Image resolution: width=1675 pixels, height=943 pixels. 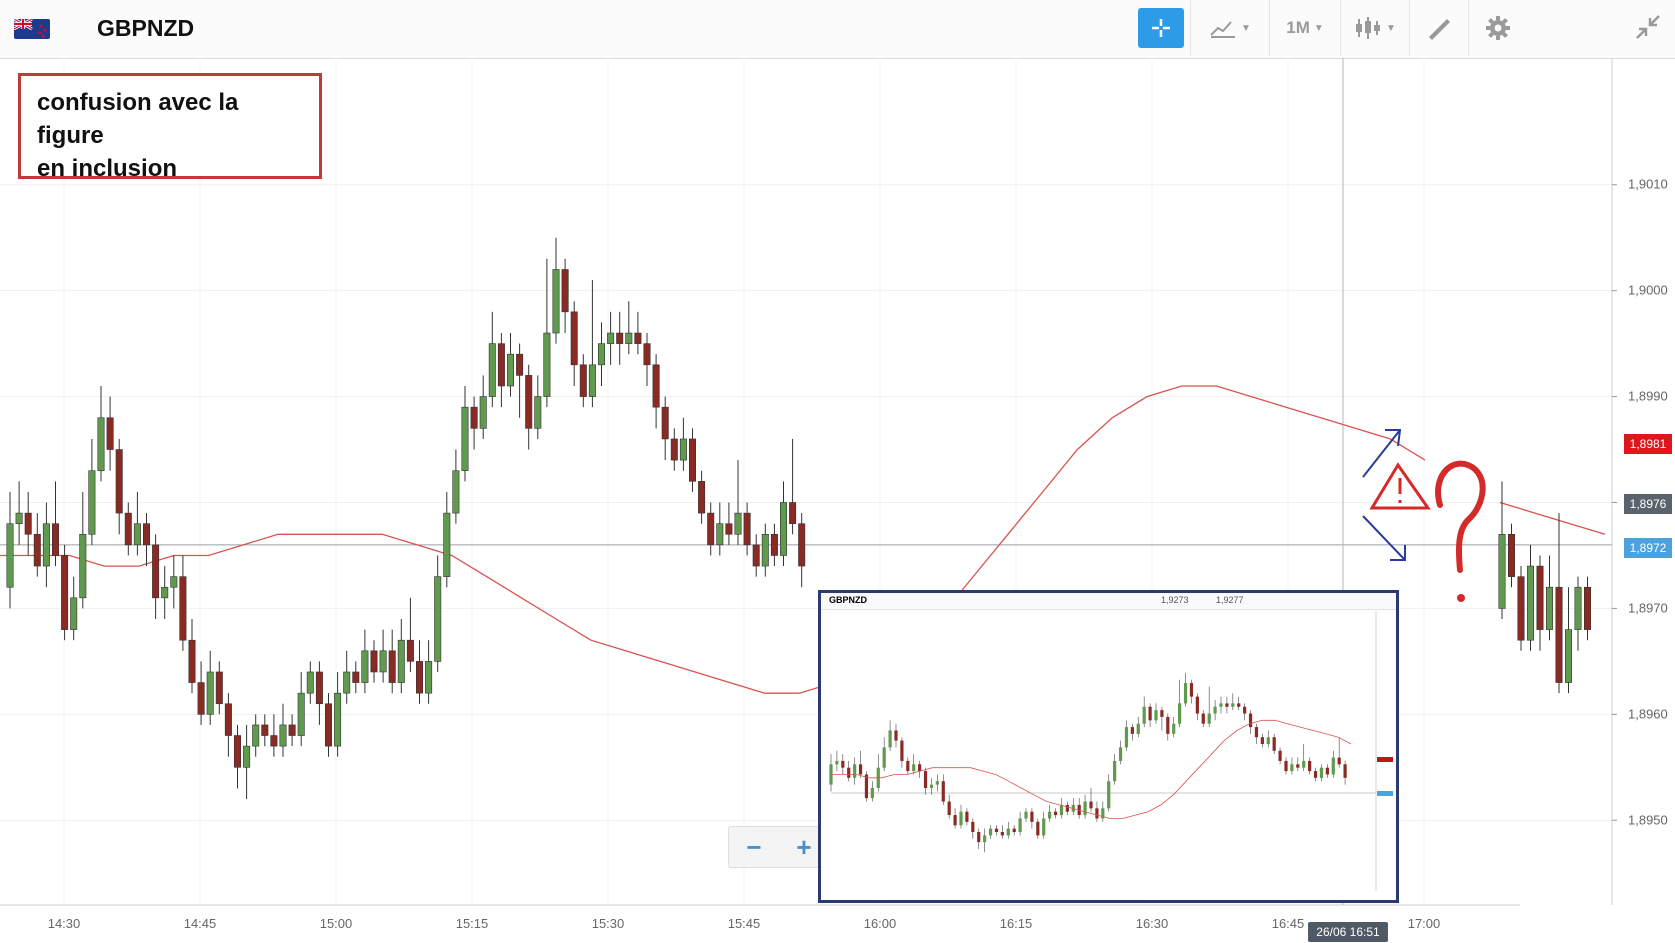 What do you see at coordinates (1648, 29) in the screenshot?
I see `collapse-button` at bounding box center [1648, 29].